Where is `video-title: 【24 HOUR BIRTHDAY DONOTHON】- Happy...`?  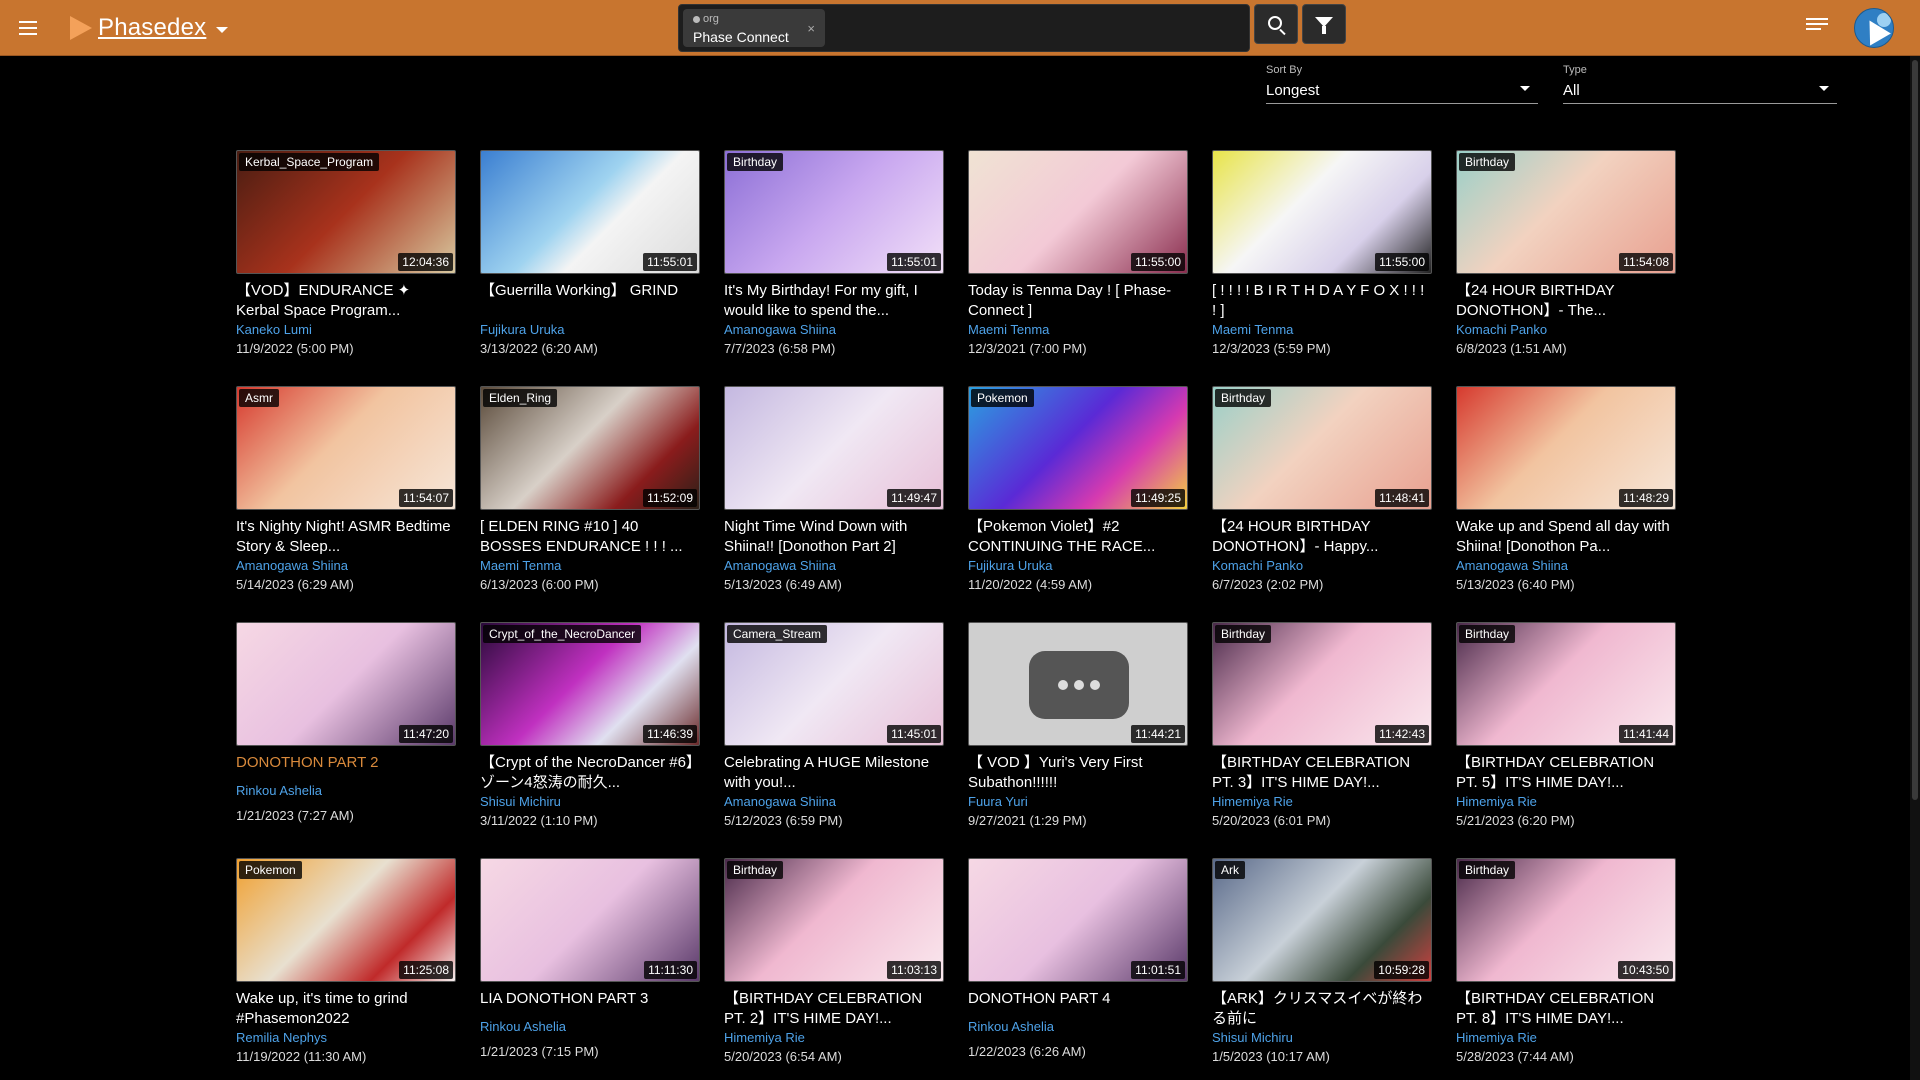 video-title: 【24 HOUR BIRTHDAY DONOTHON】- Happy... is located at coordinates (1322, 537).